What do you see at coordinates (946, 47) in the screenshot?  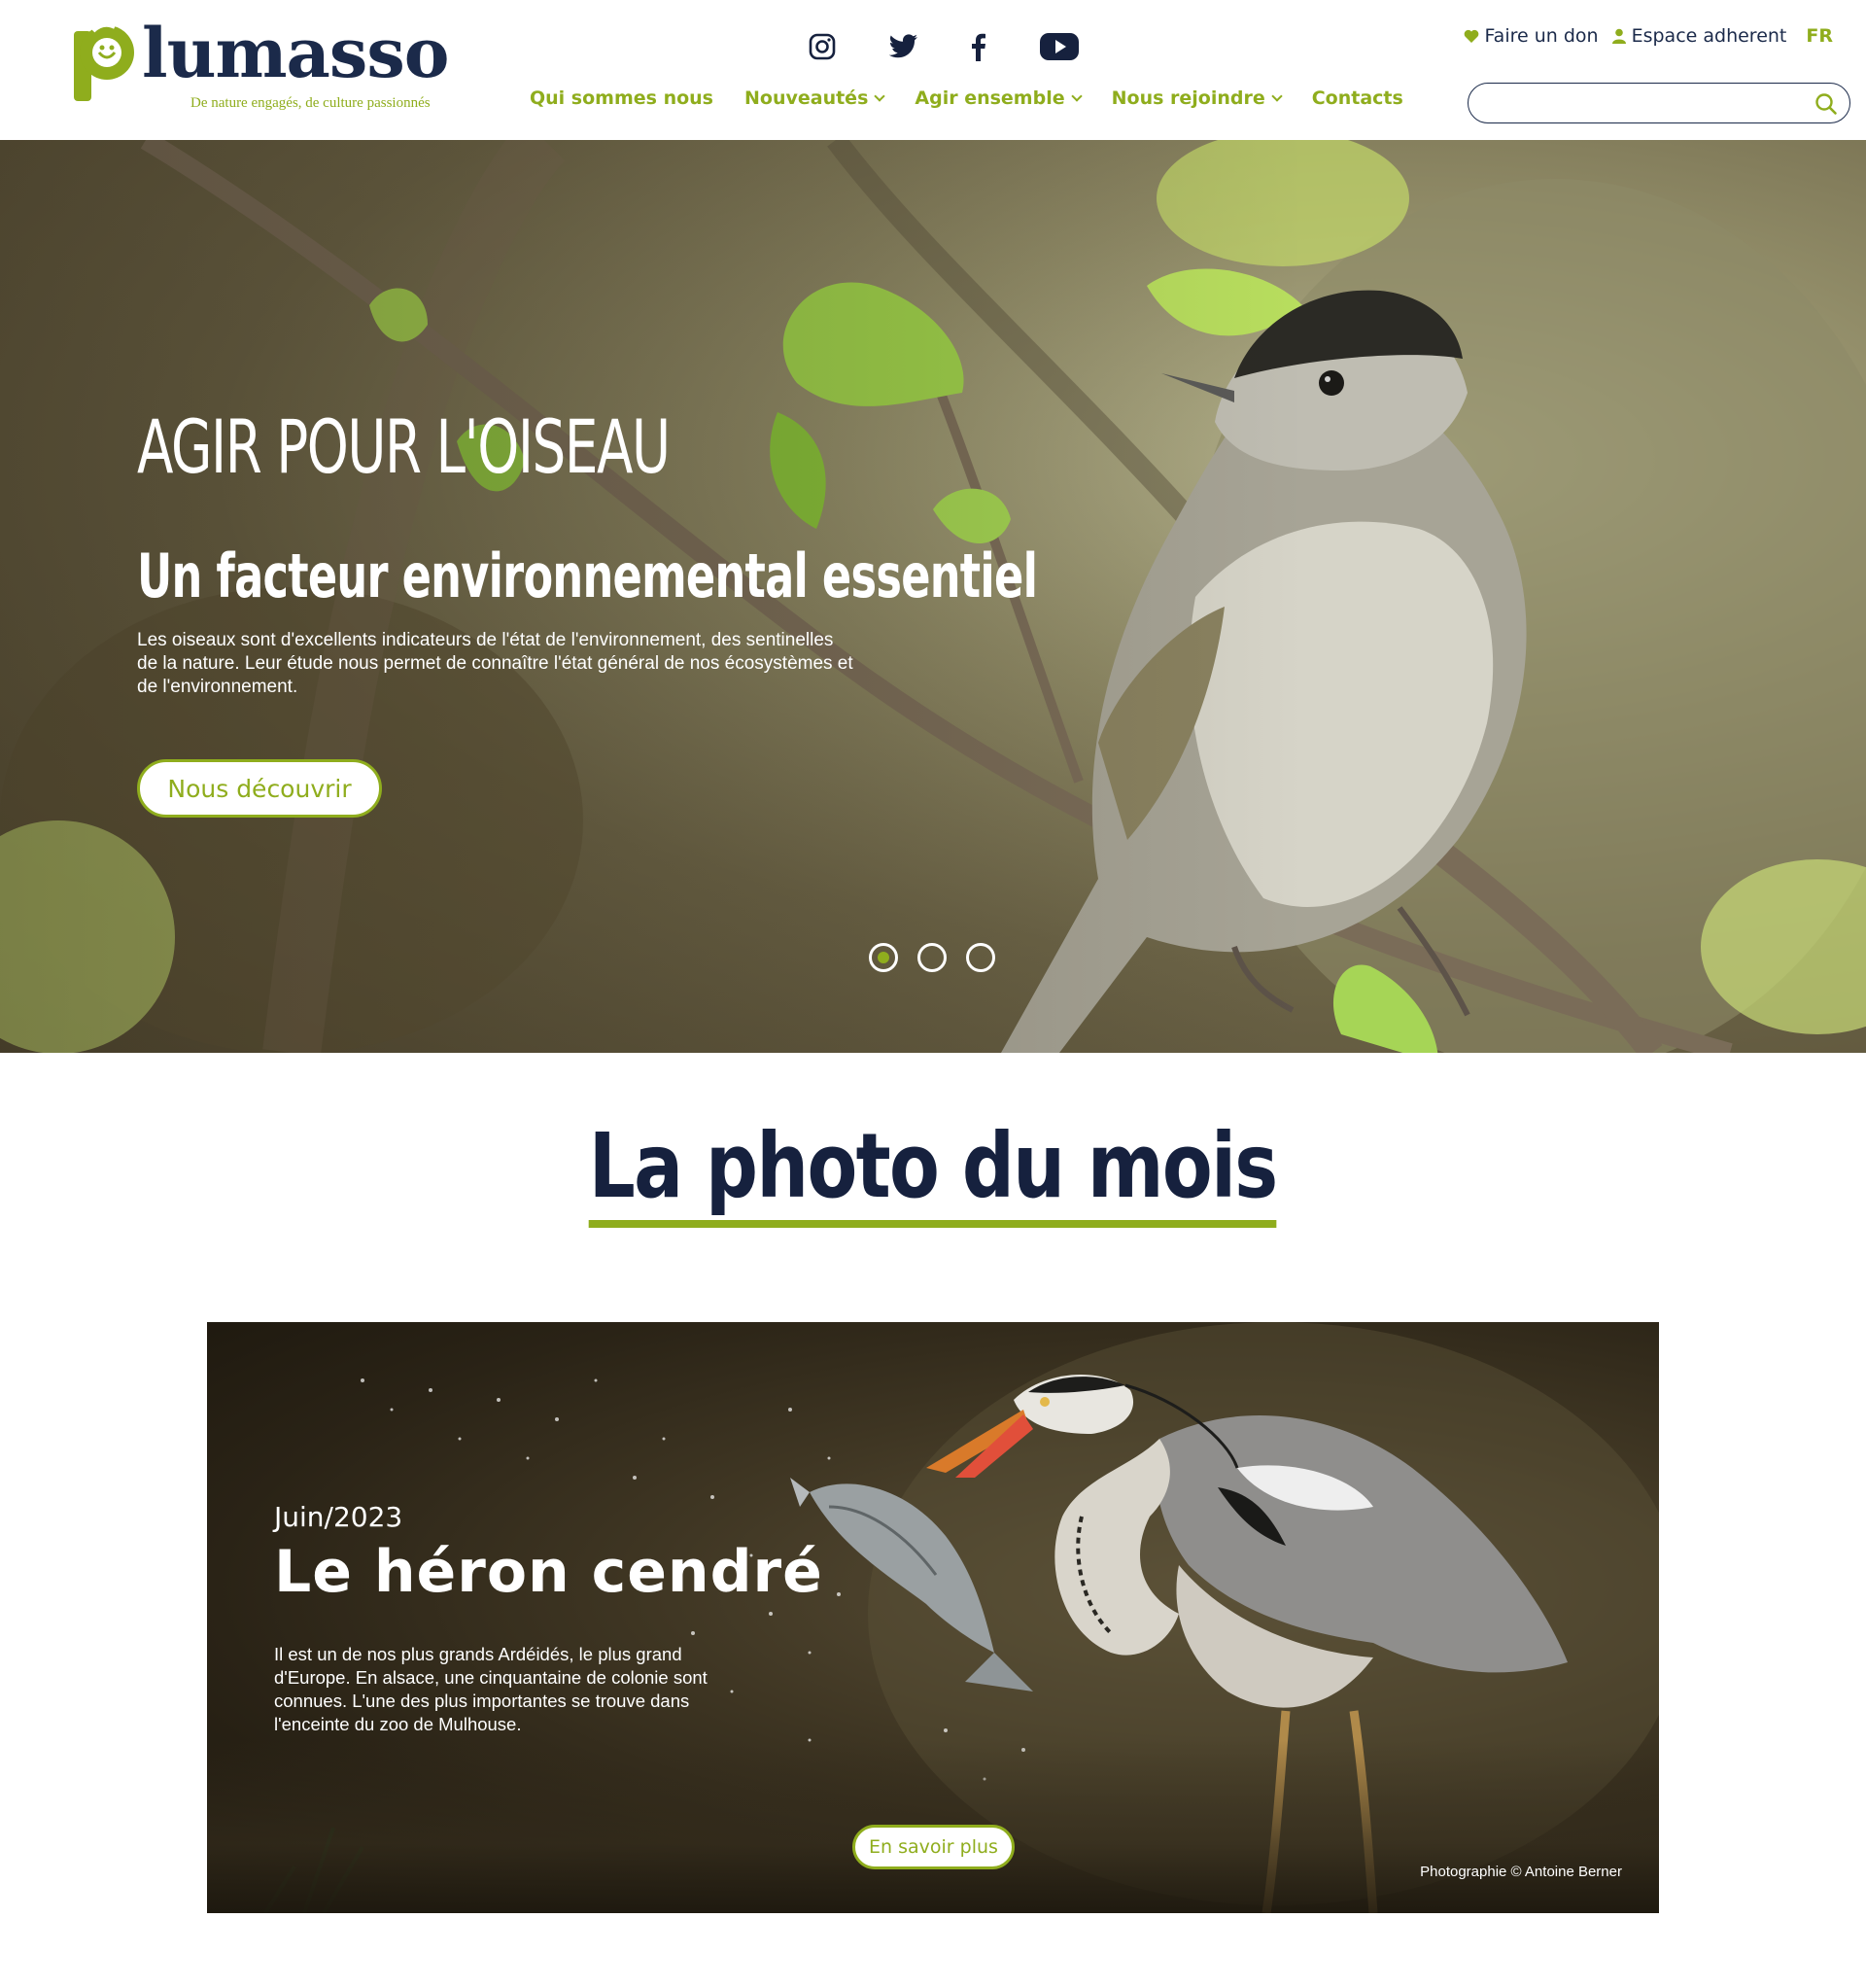 I see `social-links` at bounding box center [946, 47].